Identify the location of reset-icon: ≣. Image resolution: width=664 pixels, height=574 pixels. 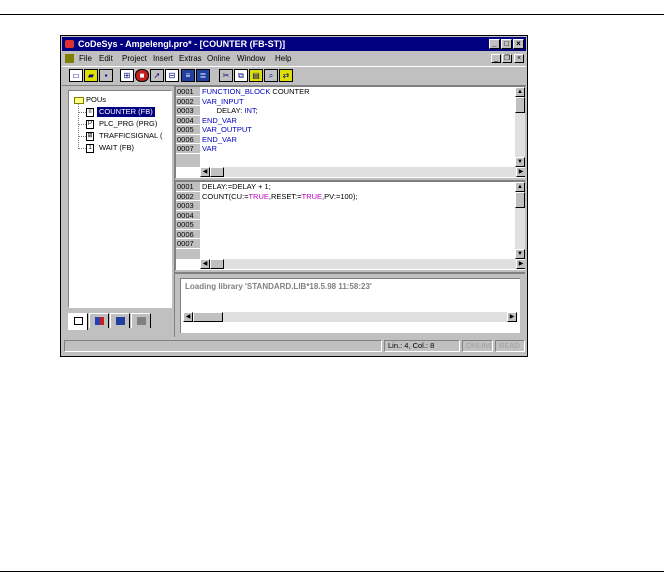
(203, 75).